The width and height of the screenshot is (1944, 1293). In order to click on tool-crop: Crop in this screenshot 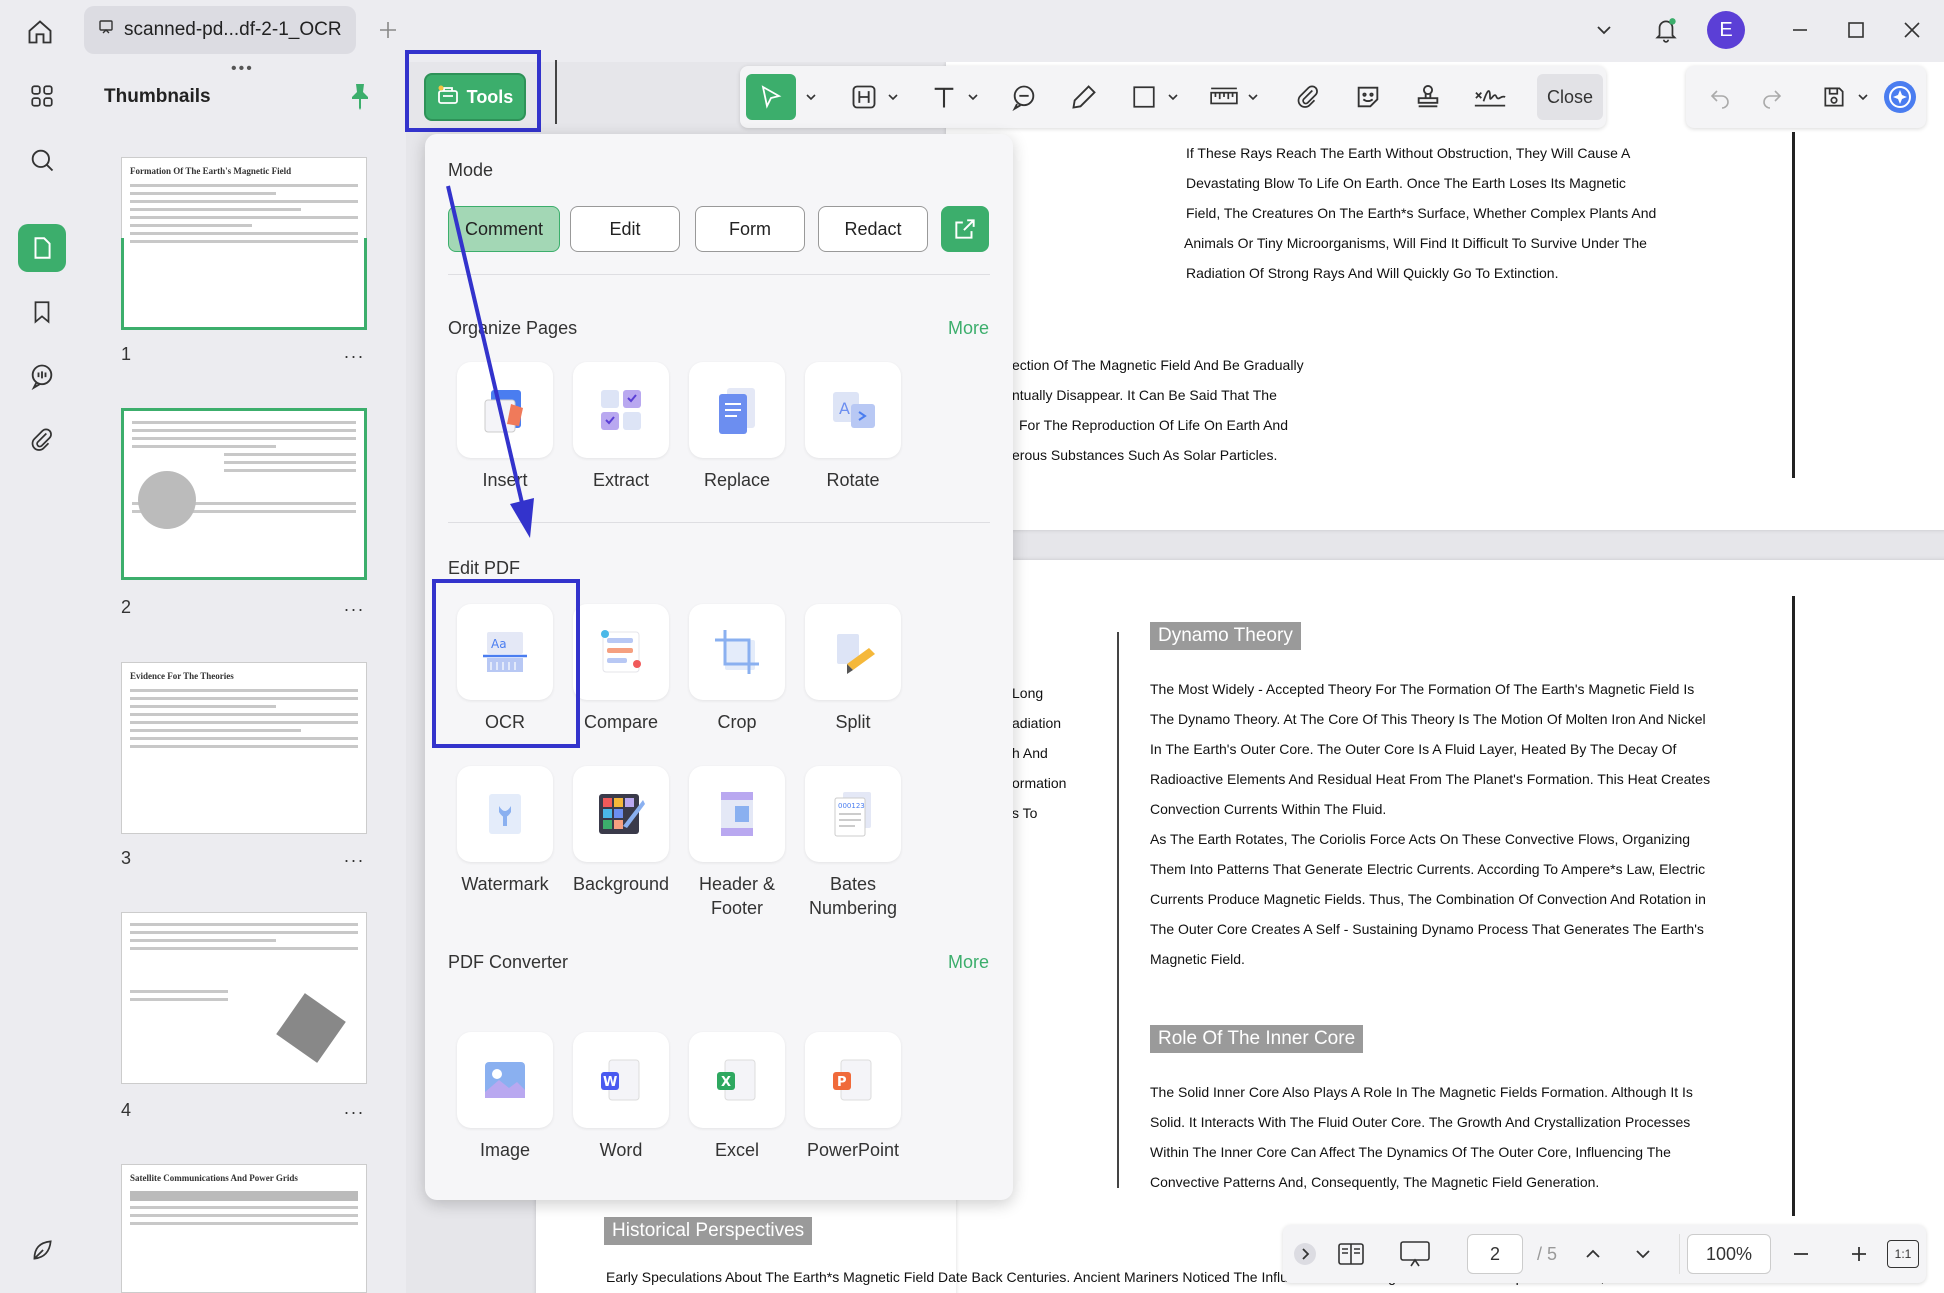, I will do `click(737, 669)`.